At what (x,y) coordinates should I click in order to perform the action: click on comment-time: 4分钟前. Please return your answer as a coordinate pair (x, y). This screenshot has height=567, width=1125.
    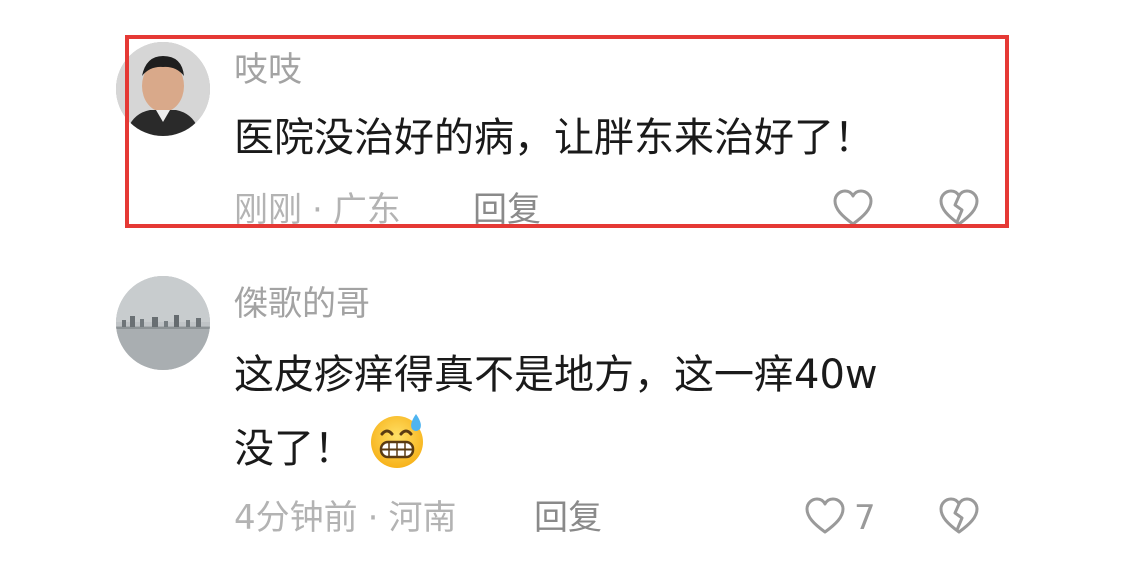
    Looking at the image, I should click on (296, 518).